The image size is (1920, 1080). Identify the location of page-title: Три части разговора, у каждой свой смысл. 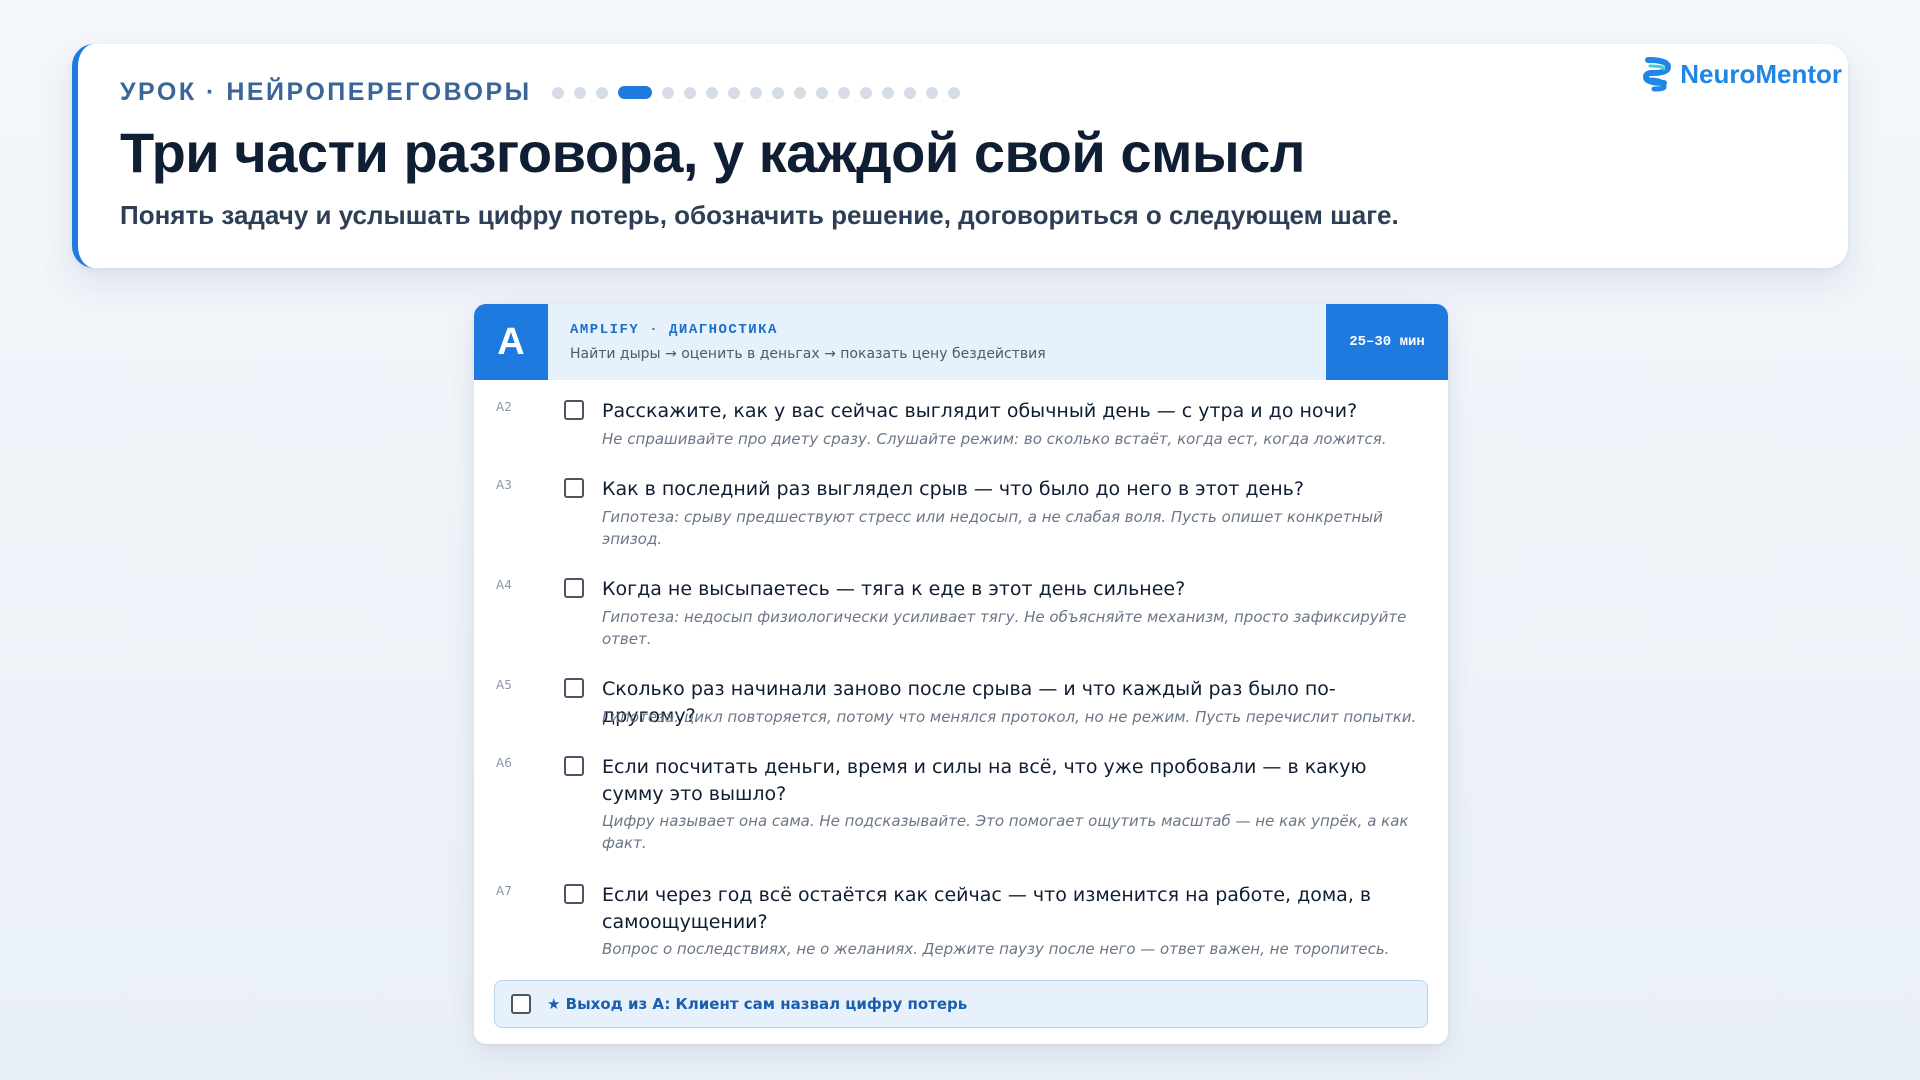
(712, 152).